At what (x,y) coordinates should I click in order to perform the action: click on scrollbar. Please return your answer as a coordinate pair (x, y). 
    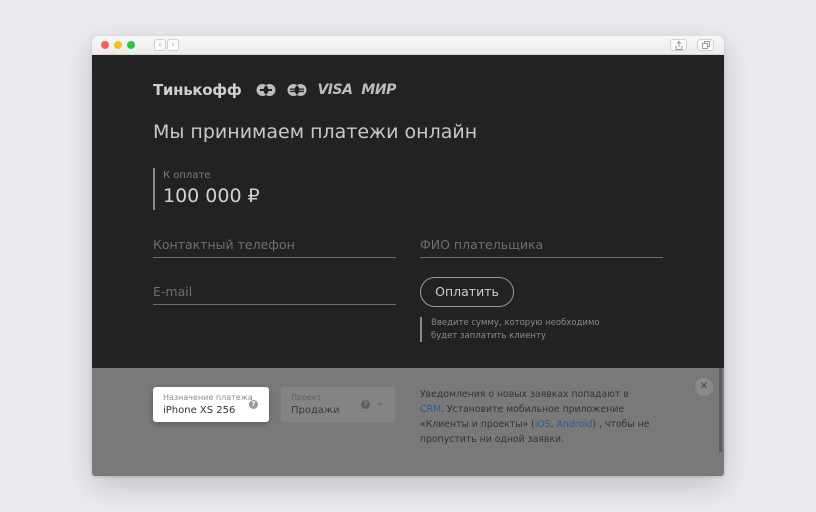
    Looking at the image, I should click on (720, 410).